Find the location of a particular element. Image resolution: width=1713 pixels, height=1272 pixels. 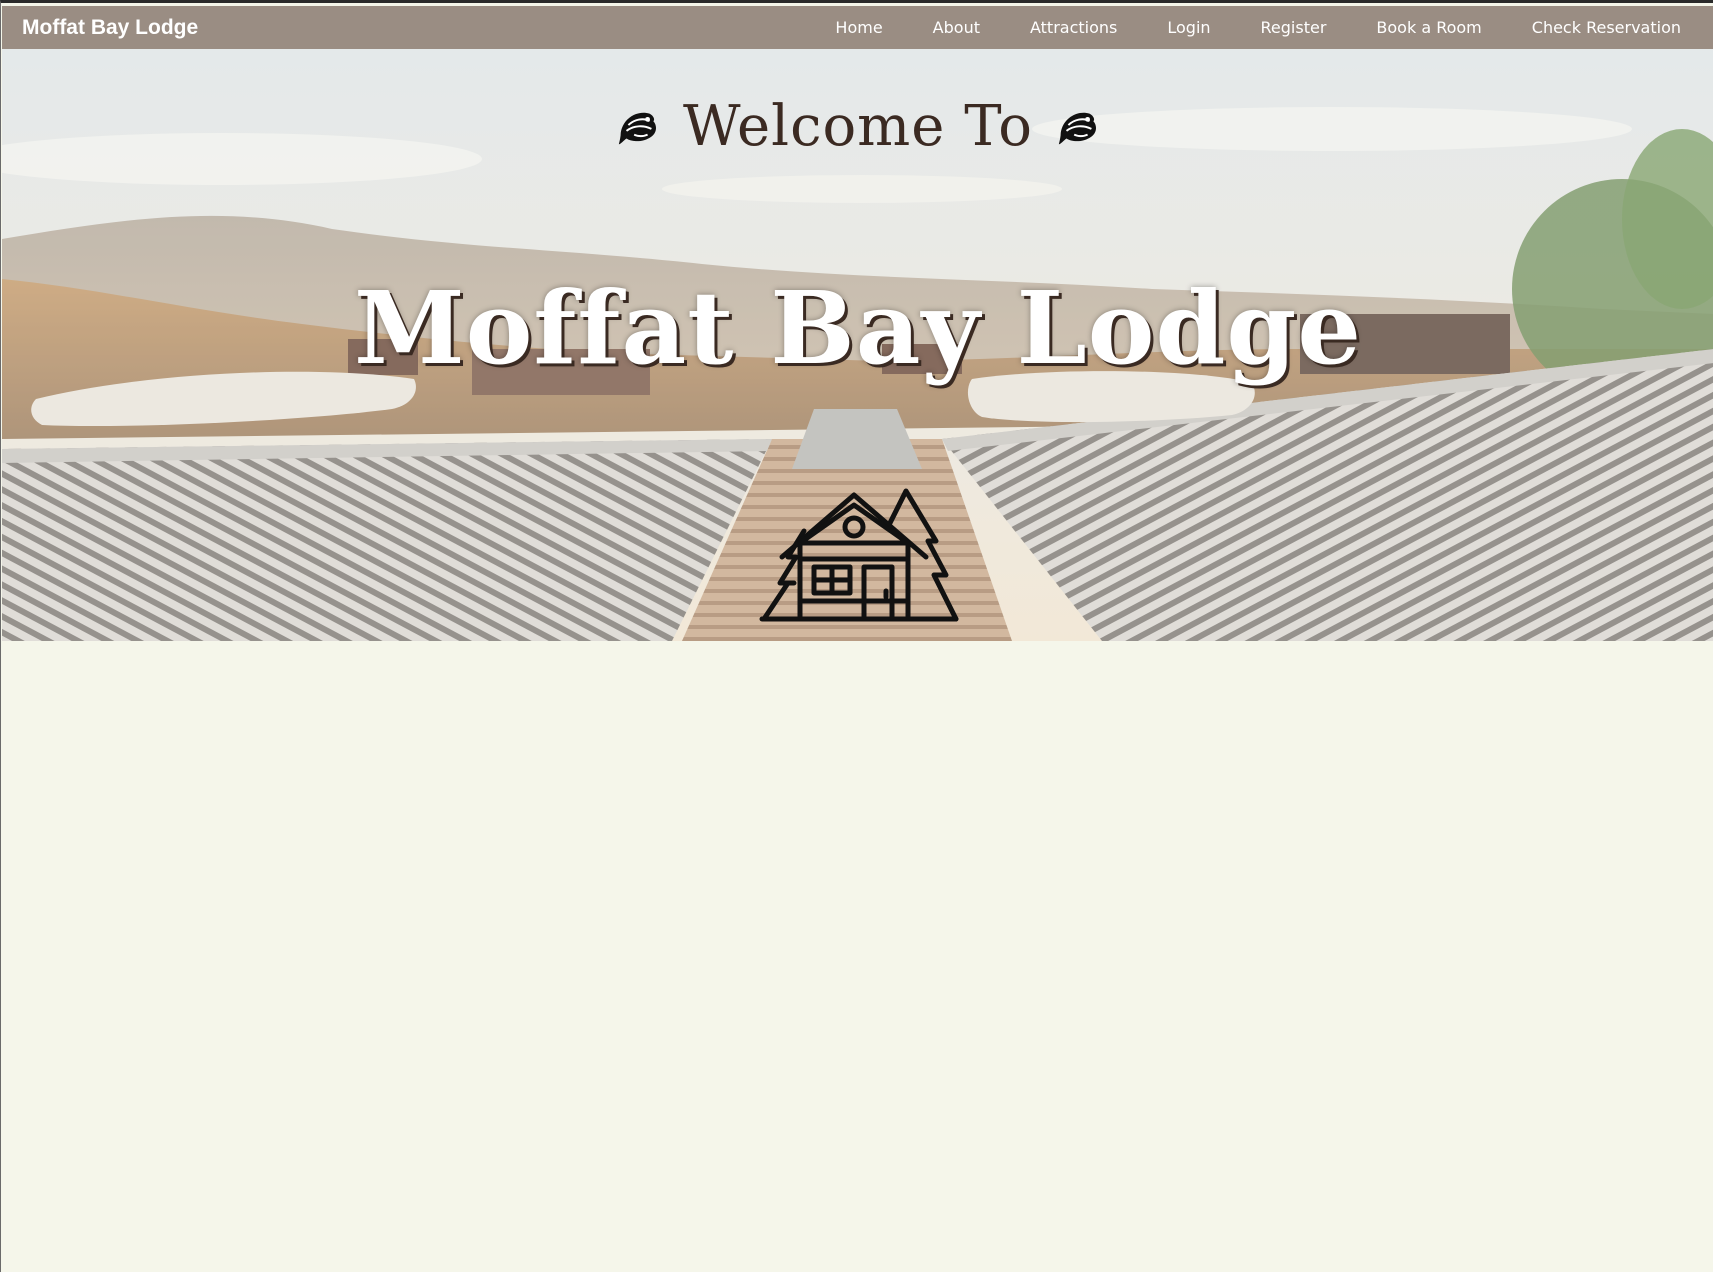

hero-title: Moffat Bay Lodge is located at coordinates (858, 328).